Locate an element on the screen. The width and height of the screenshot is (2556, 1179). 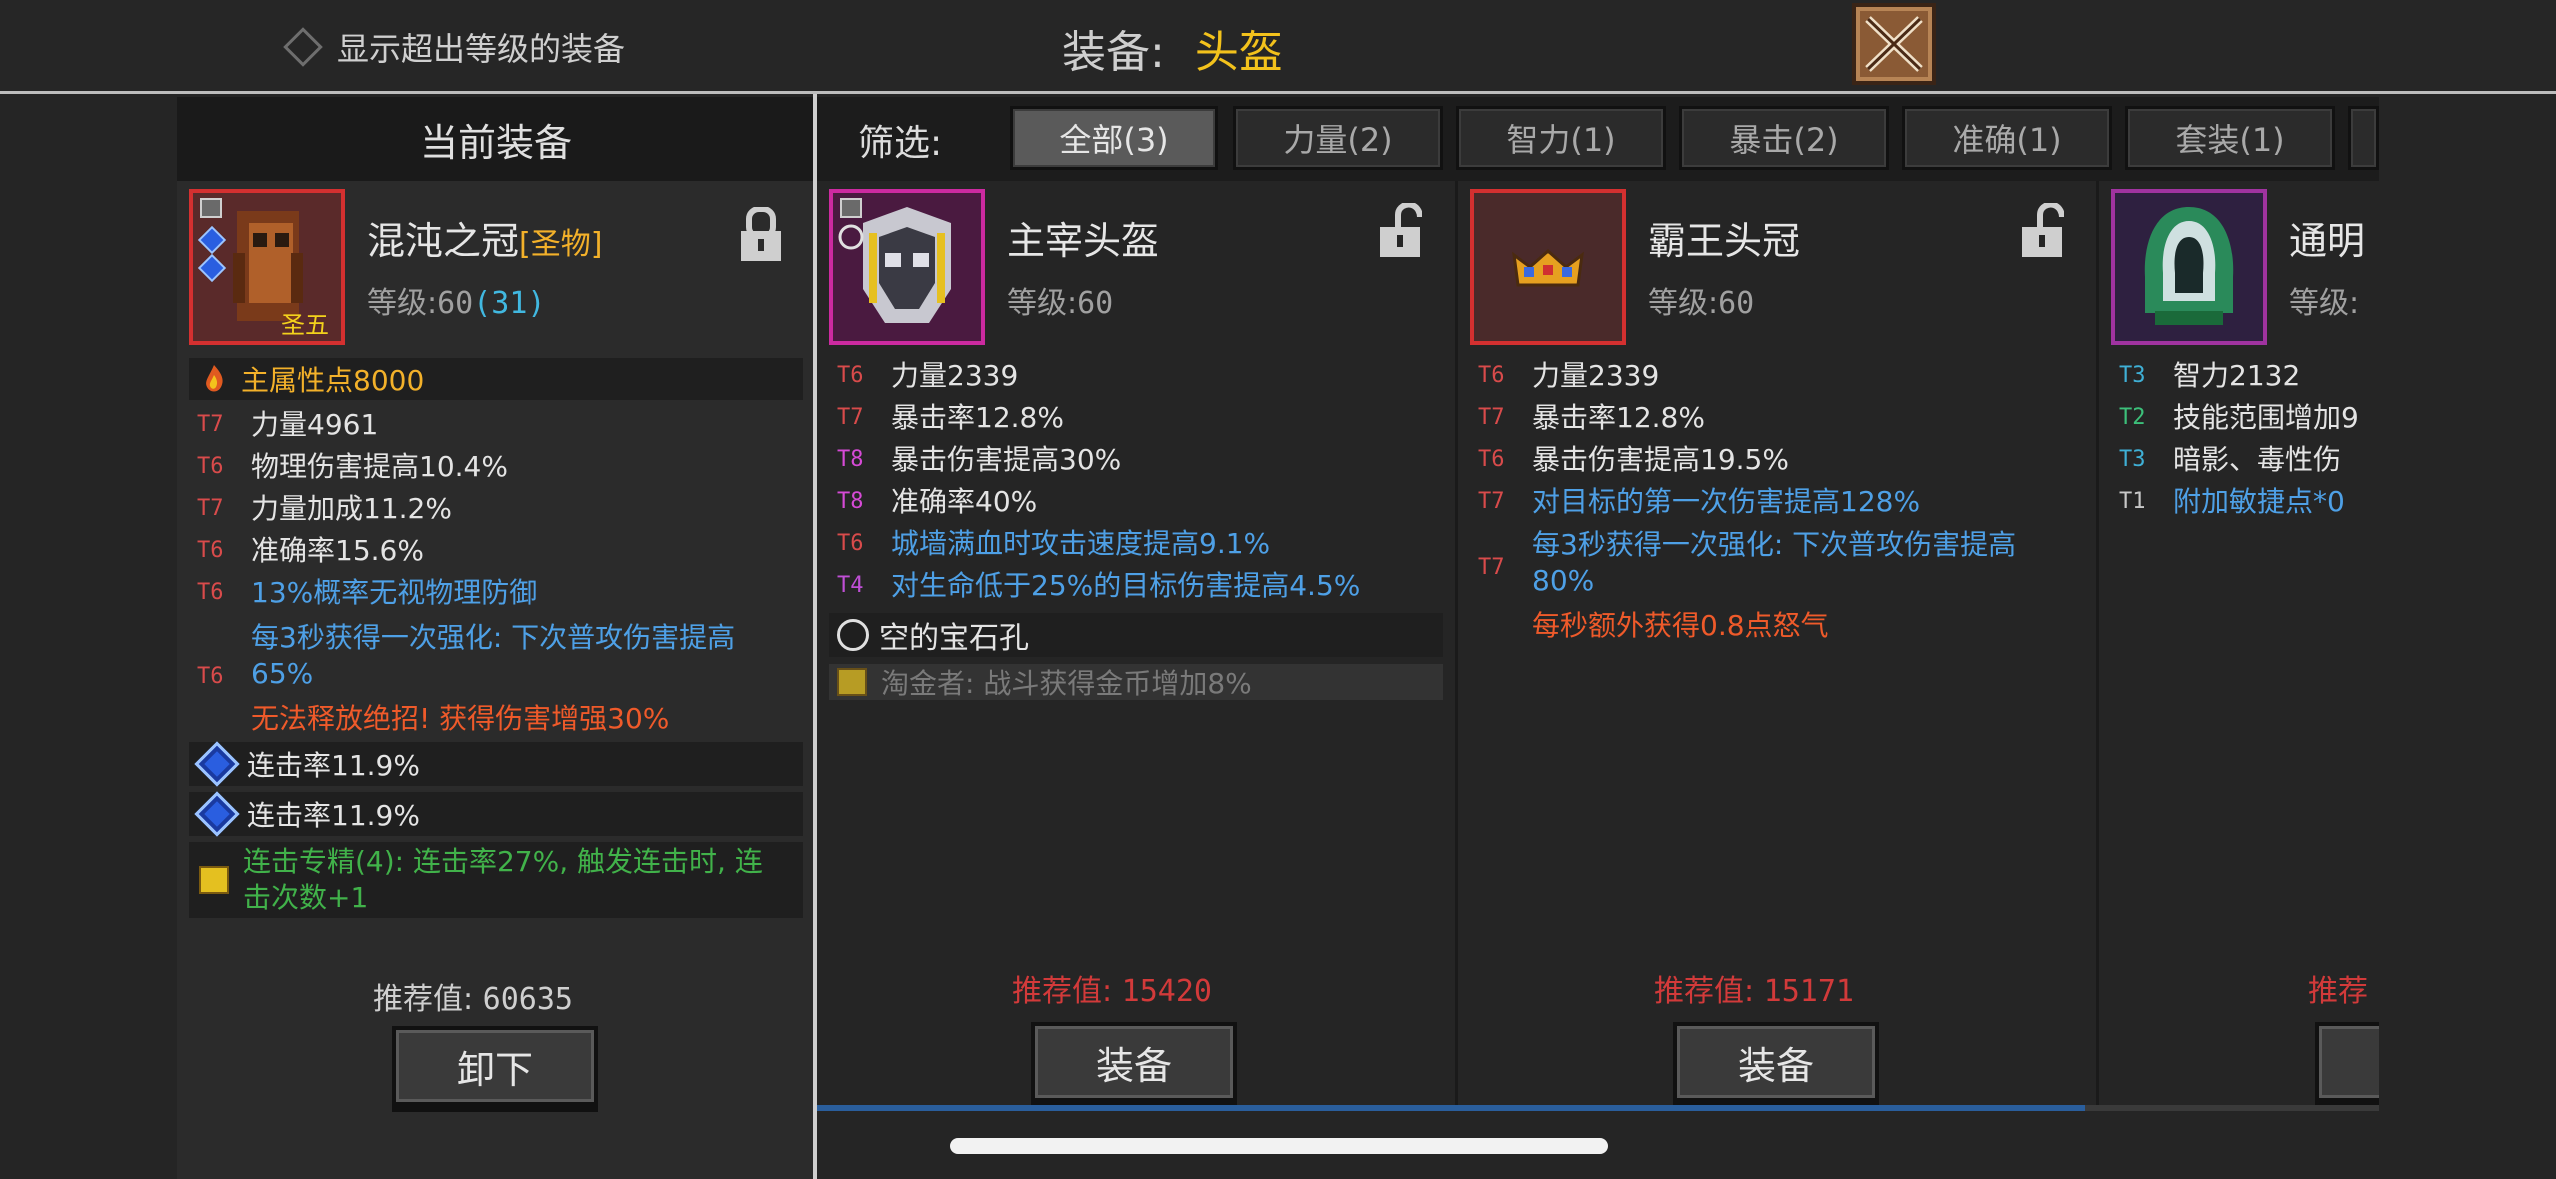
stat-row: T6 准确率15.6% is located at coordinates (367, 551).